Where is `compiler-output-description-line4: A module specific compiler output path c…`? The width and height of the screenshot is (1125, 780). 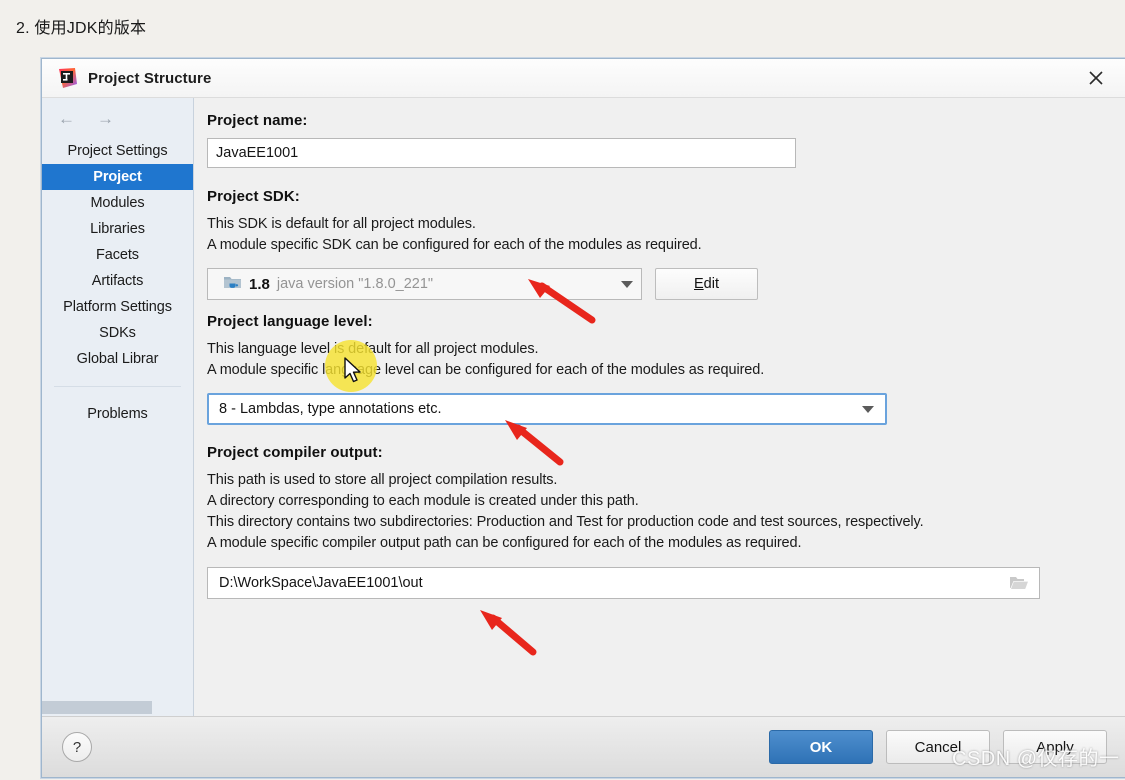 compiler-output-description-line4: A module specific compiler output path c… is located at coordinates (504, 543).